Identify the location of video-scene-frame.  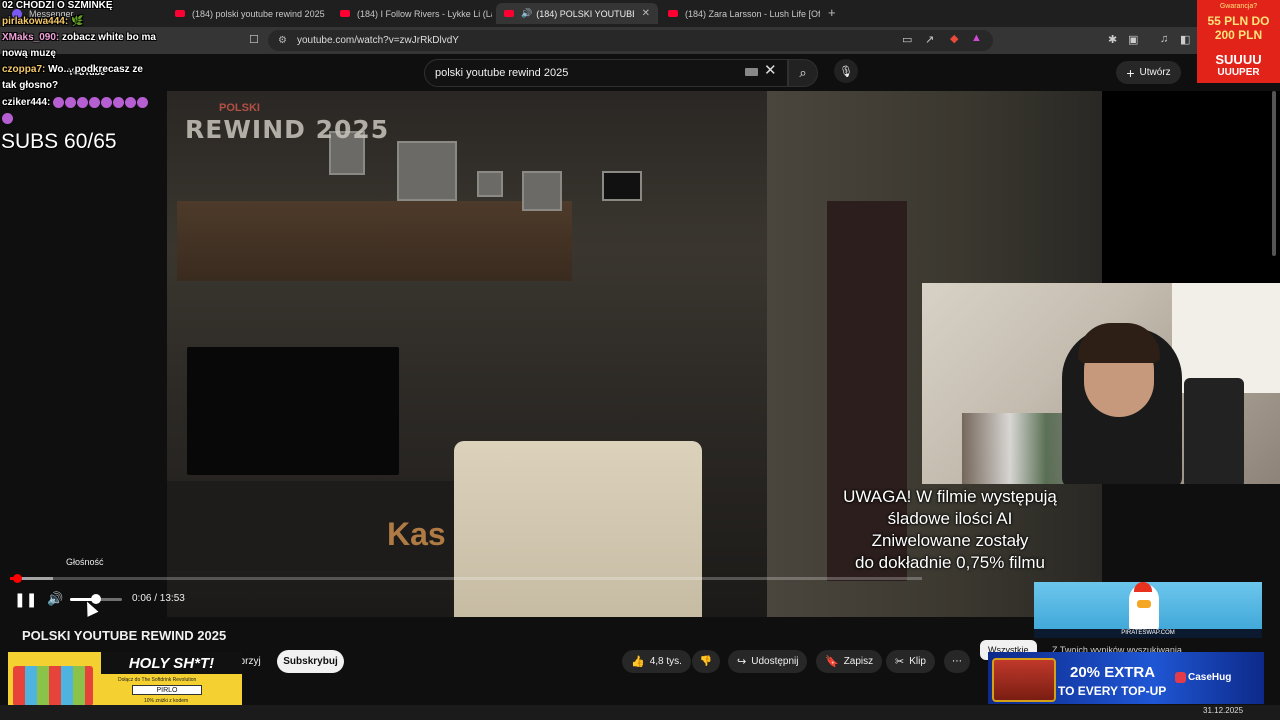
(427, 171).